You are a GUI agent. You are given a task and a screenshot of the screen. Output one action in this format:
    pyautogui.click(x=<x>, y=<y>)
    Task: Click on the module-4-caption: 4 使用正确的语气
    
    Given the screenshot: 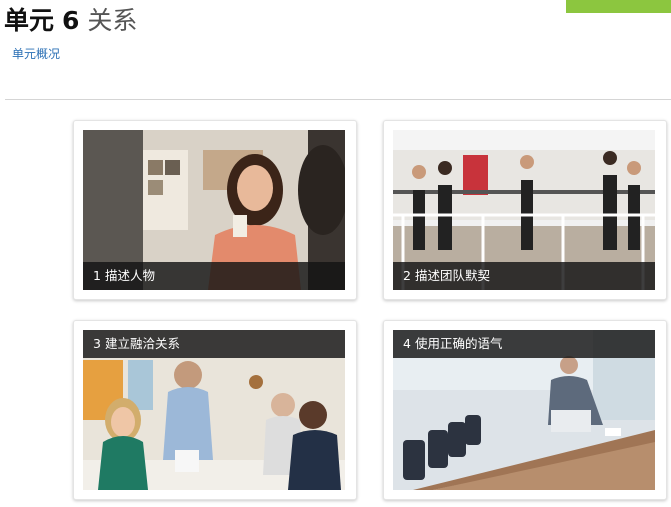 What is the action you would take?
    pyautogui.click(x=524, y=344)
    